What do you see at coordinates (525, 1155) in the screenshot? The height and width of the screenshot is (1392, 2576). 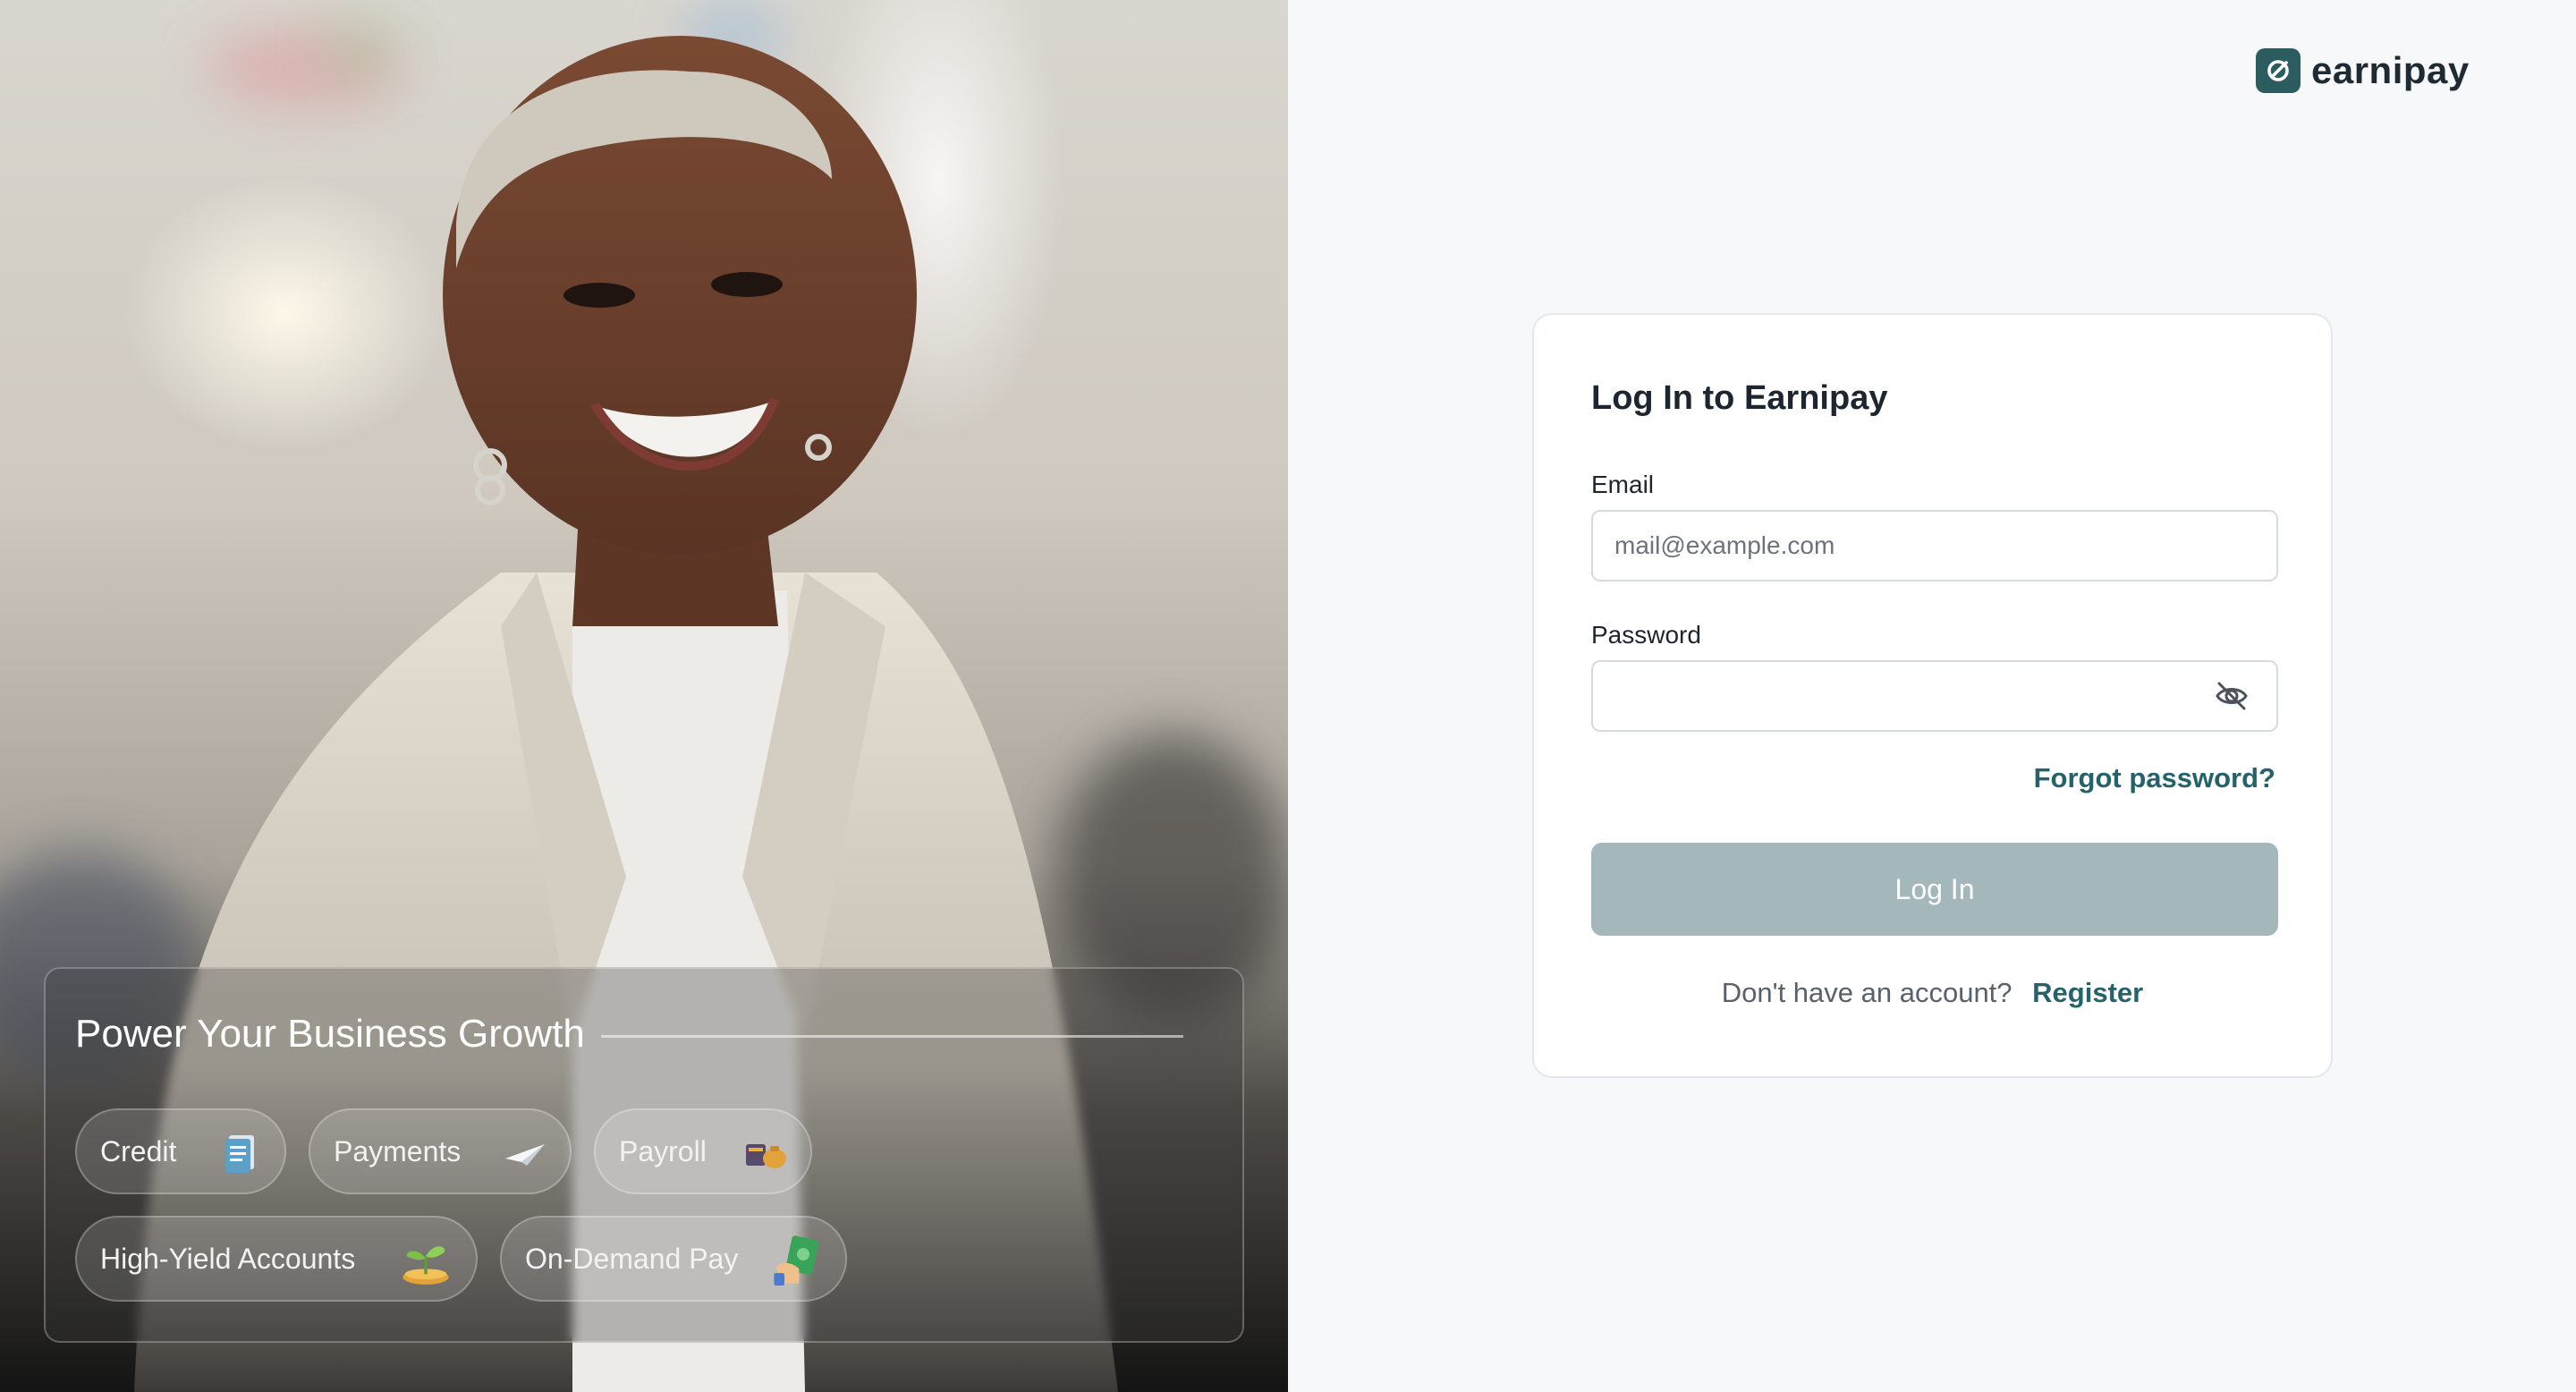 I see `paper-plane-icon` at bounding box center [525, 1155].